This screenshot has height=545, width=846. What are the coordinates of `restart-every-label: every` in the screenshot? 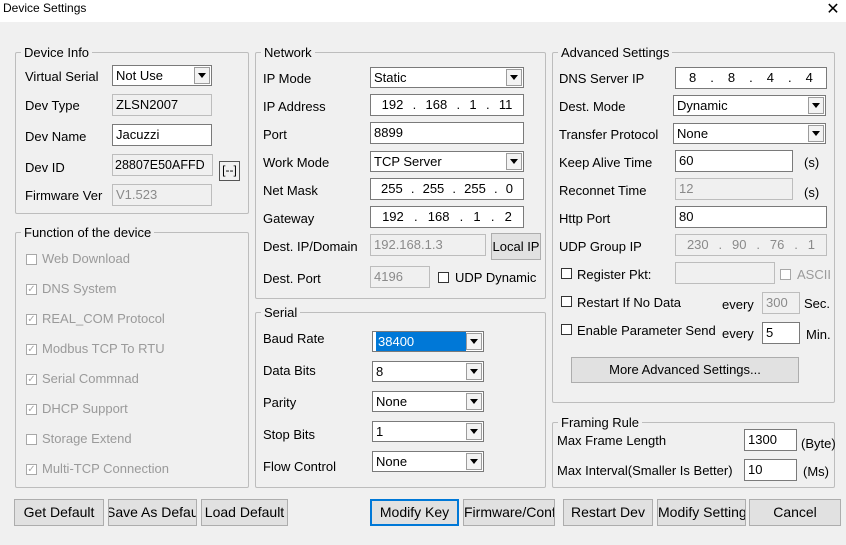 It's located at (738, 304).